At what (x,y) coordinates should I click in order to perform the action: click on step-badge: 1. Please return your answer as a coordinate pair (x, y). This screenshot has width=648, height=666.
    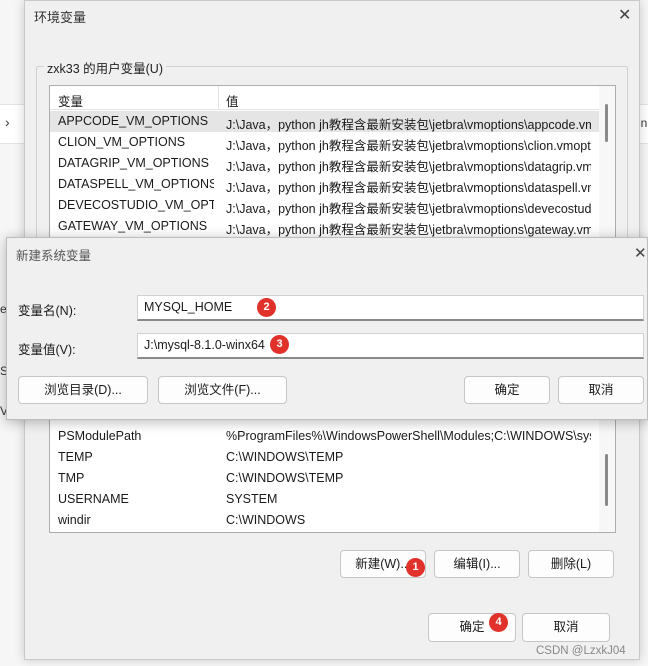
    Looking at the image, I should click on (415, 567).